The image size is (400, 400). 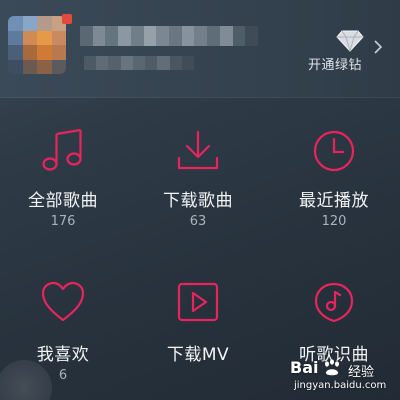 I want to click on subtitle-pixelated, so click(x=139, y=63).